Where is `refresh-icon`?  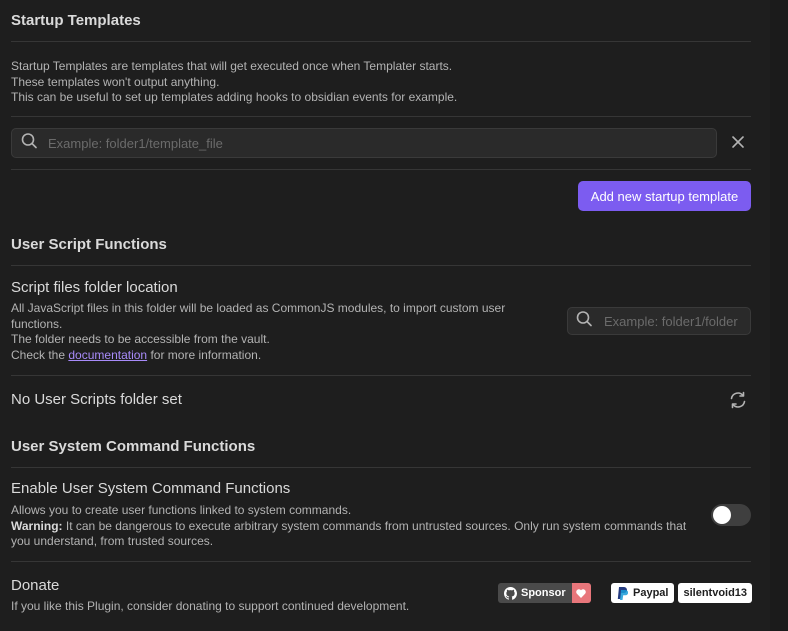 refresh-icon is located at coordinates (738, 400).